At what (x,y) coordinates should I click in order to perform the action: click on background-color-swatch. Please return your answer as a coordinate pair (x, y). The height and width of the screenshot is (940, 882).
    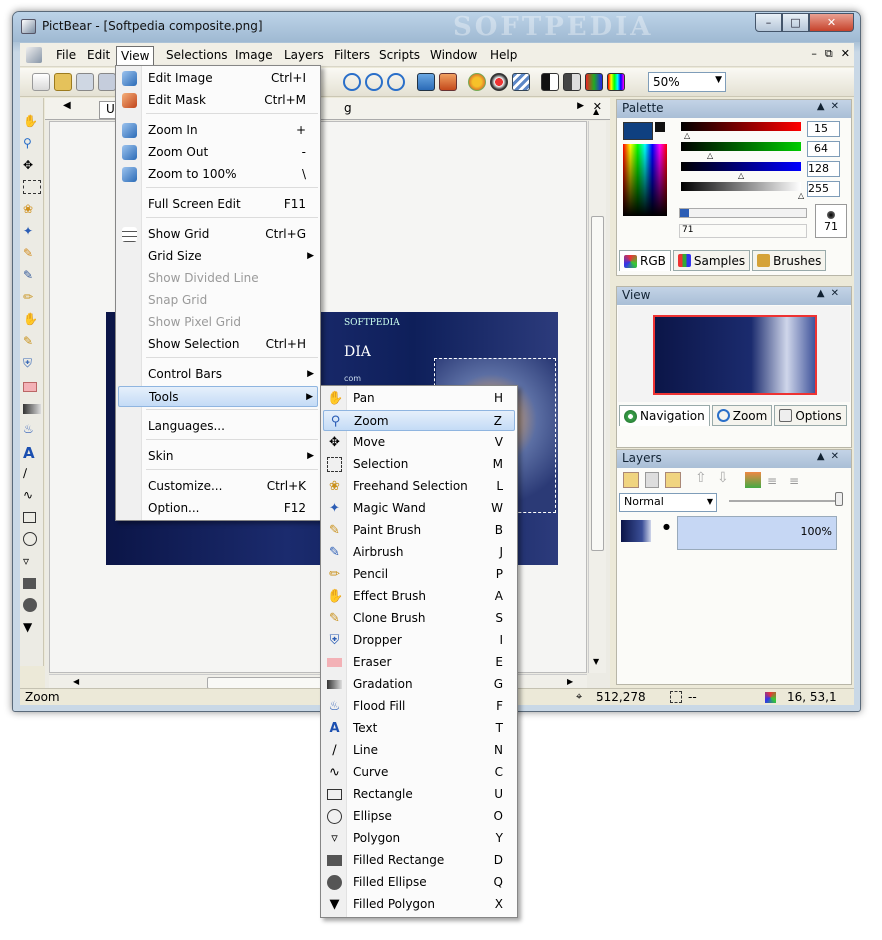
    Looking at the image, I should click on (660, 127).